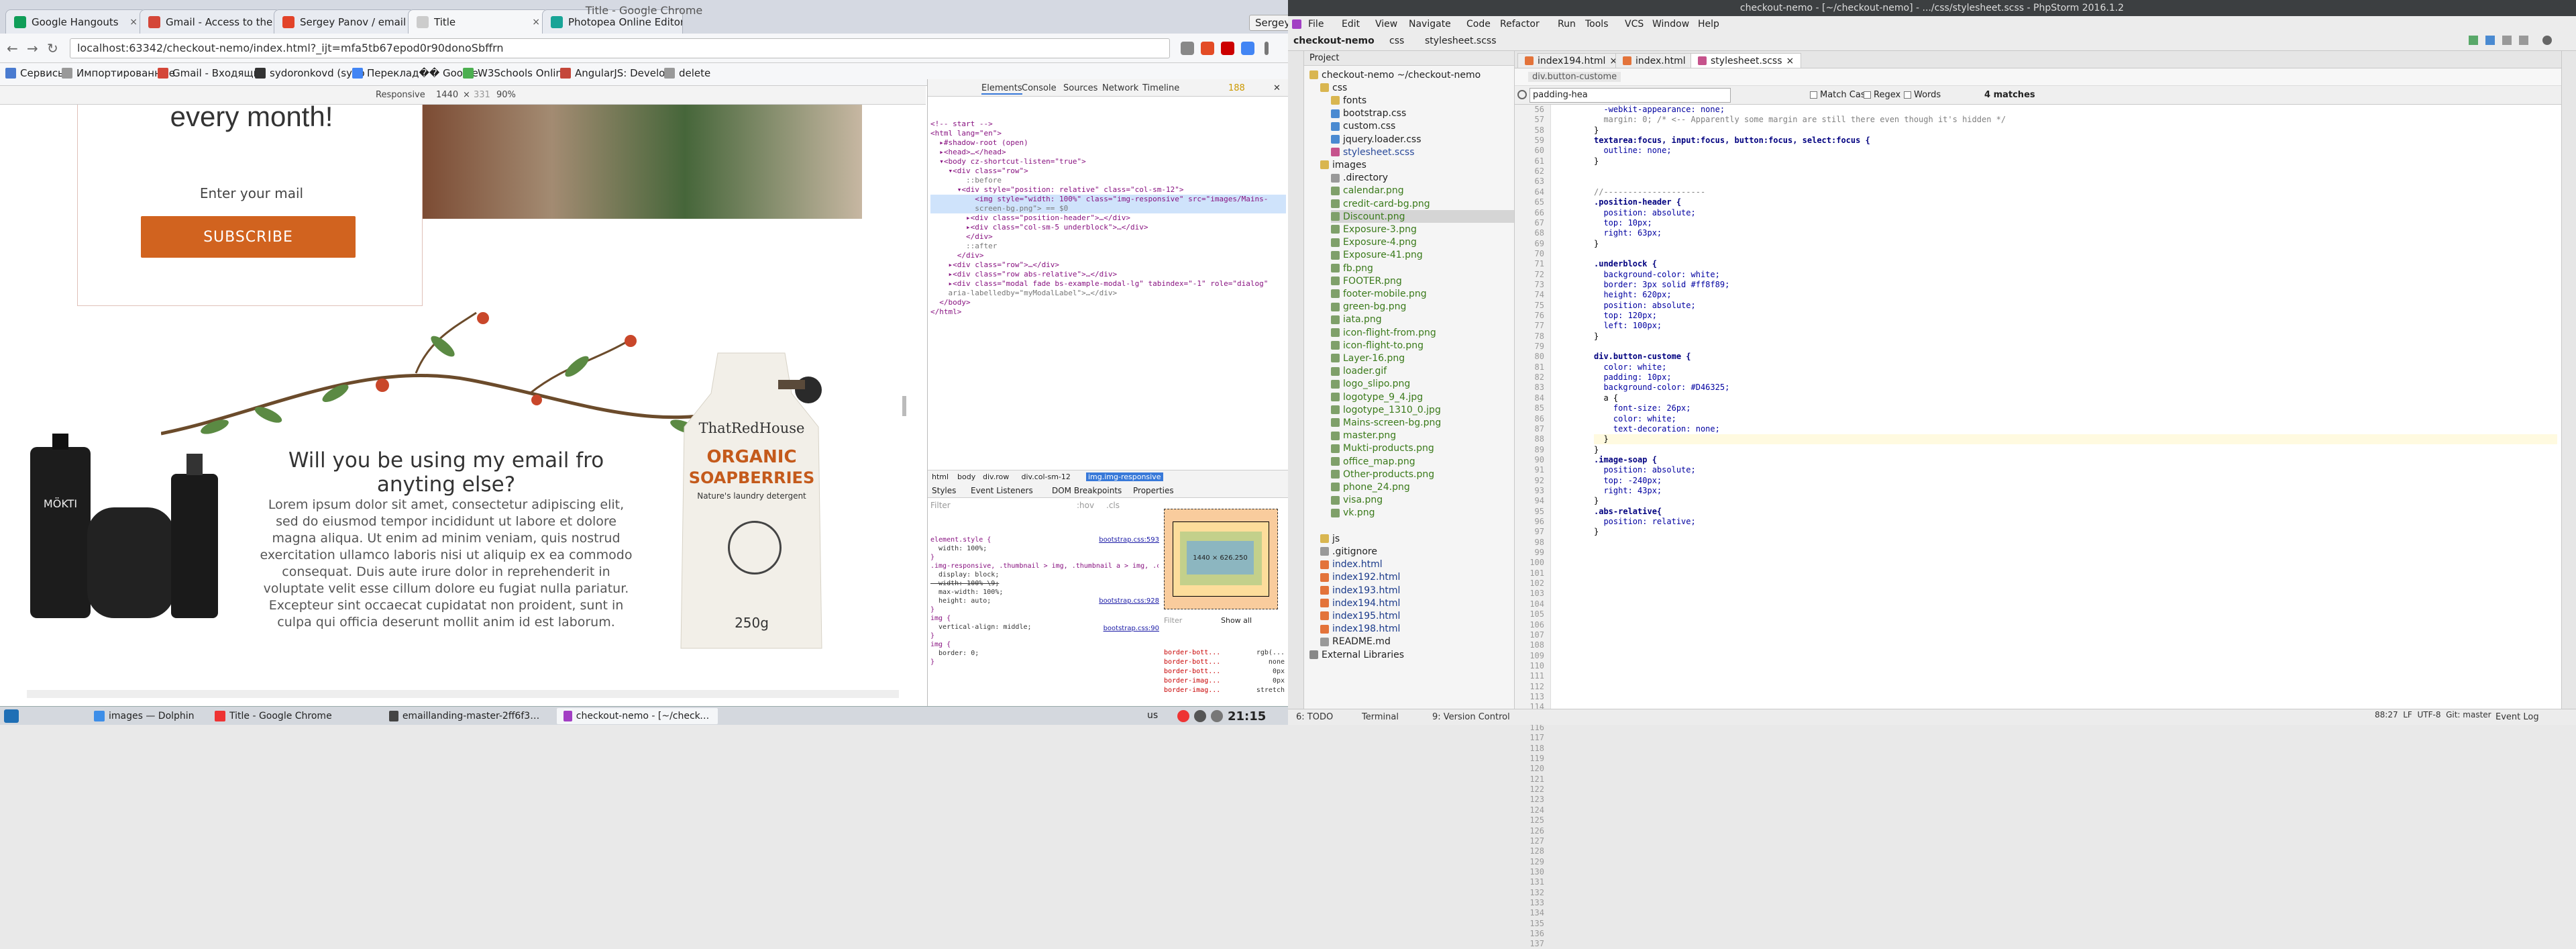 This screenshot has width=2576, height=949. What do you see at coordinates (1187, 48) in the screenshot?
I see `bookmark-star-icon` at bounding box center [1187, 48].